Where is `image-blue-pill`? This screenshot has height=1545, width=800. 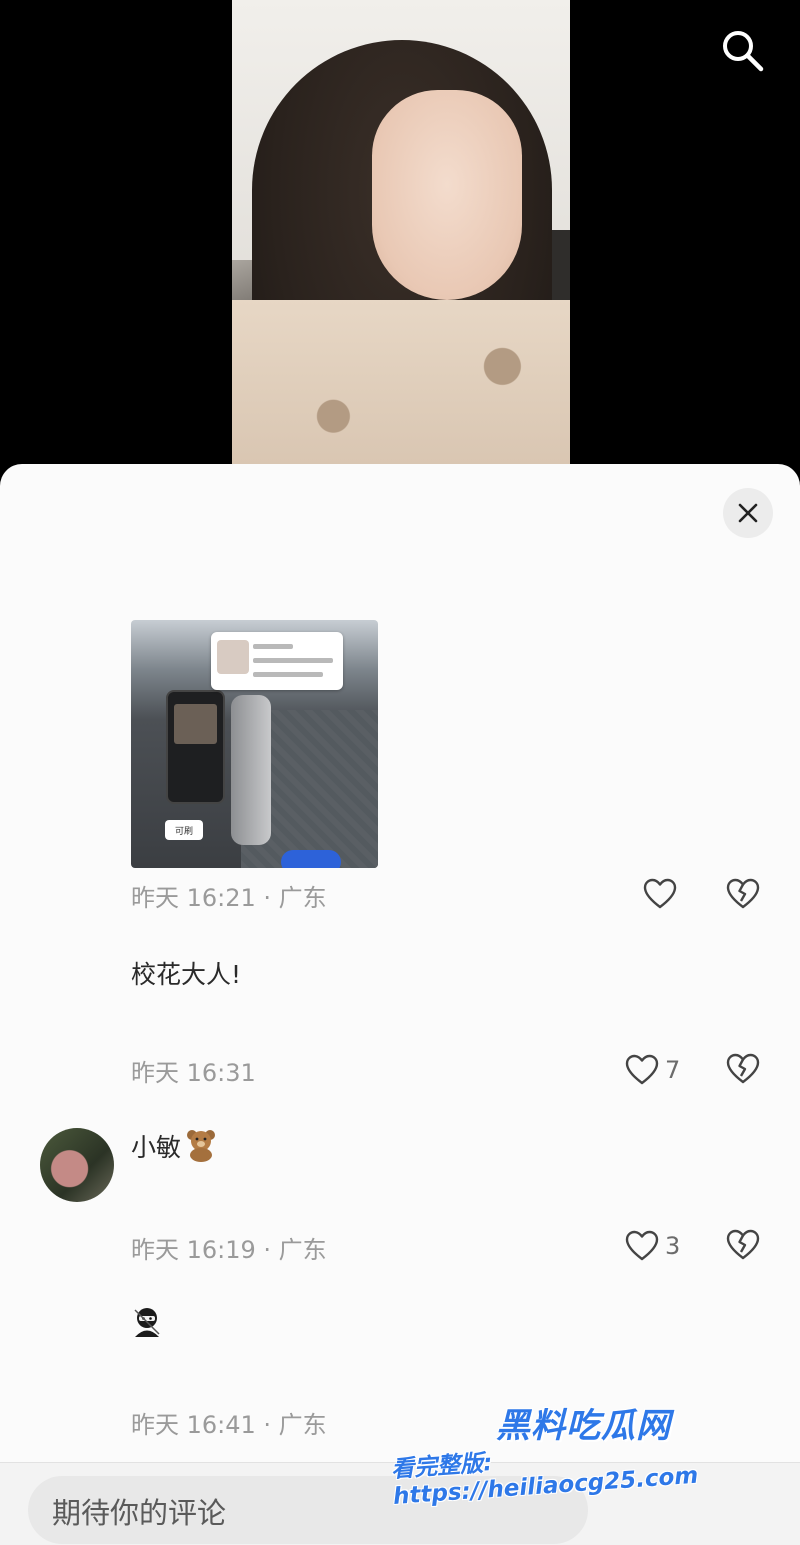
image-blue-pill is located at coordinates (311, 859).